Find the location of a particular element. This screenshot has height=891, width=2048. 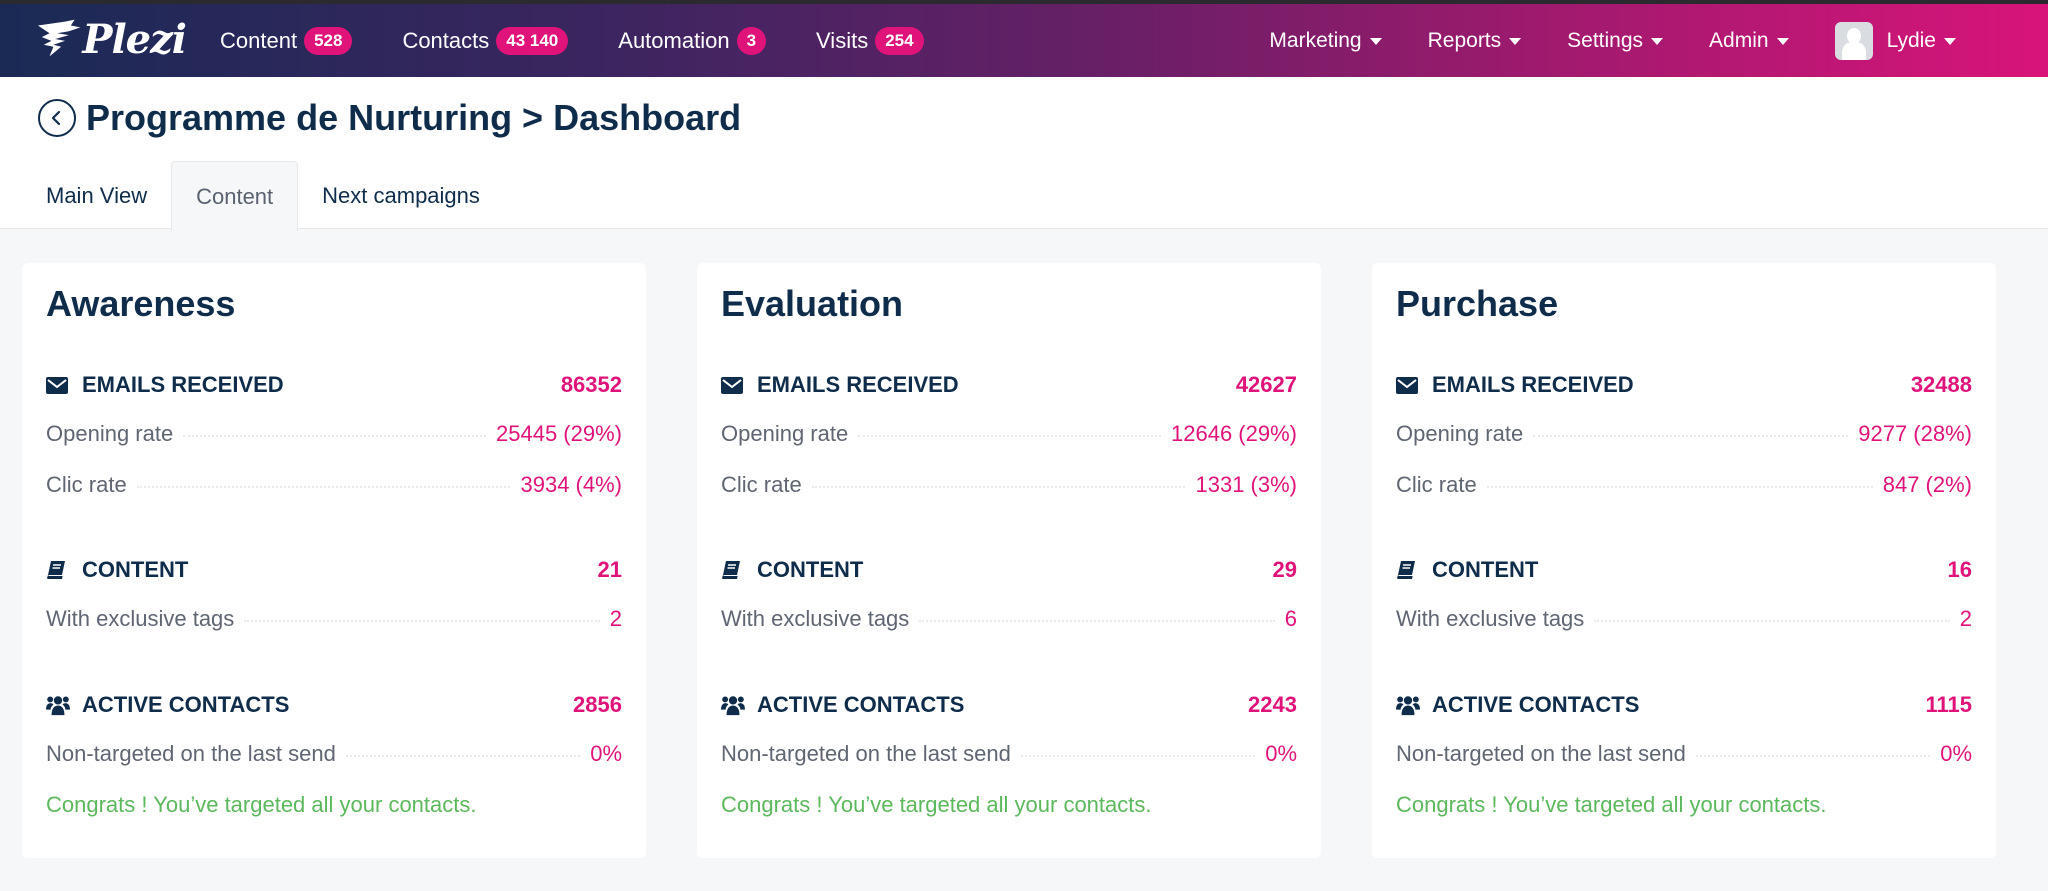

nav-visits: Visits 254 is located at coordinates (870, 40).